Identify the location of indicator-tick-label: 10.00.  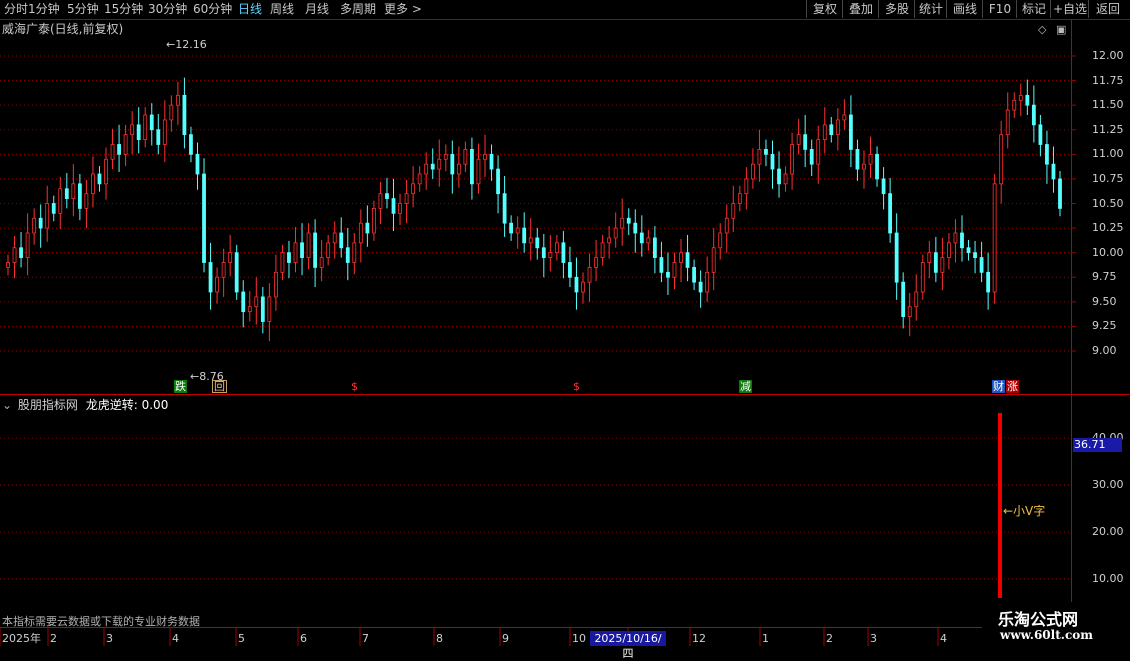
(1108, 578).